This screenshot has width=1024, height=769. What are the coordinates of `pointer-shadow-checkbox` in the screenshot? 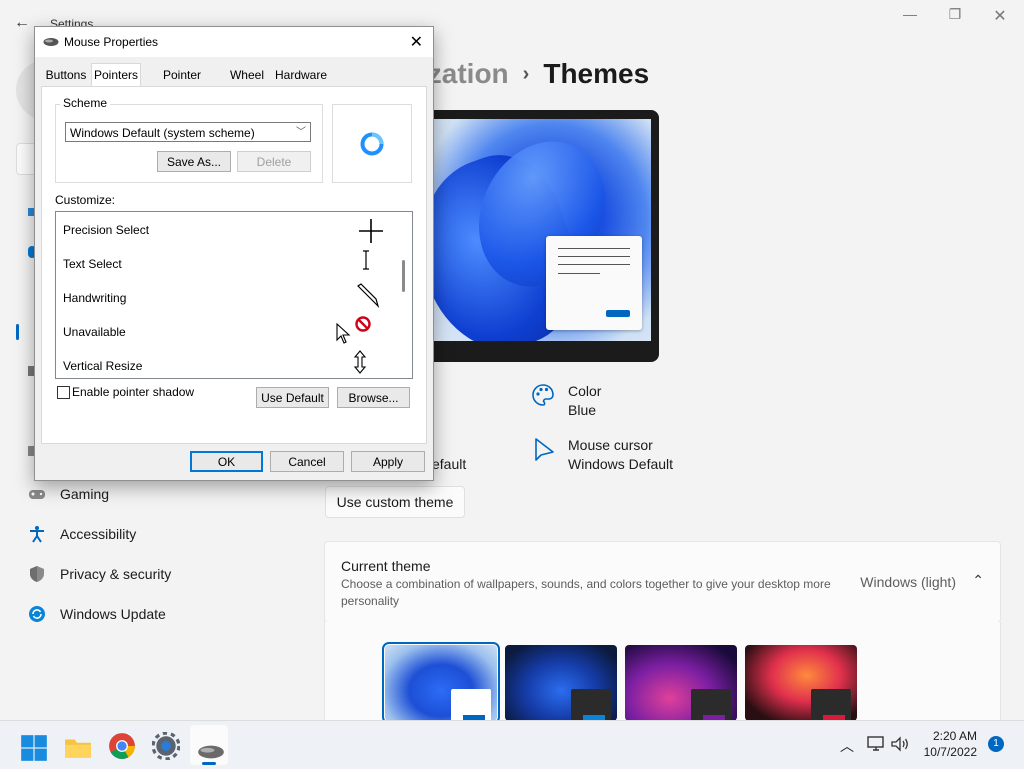 It's located at (63, 392).